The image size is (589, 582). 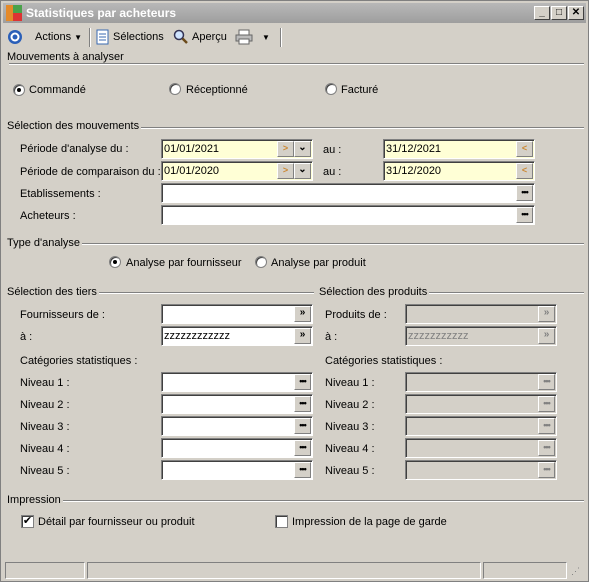 What do you see at coordinates (331, 89) in the screenshot?
I see `radio-facture` at bounding box center [331, 89].